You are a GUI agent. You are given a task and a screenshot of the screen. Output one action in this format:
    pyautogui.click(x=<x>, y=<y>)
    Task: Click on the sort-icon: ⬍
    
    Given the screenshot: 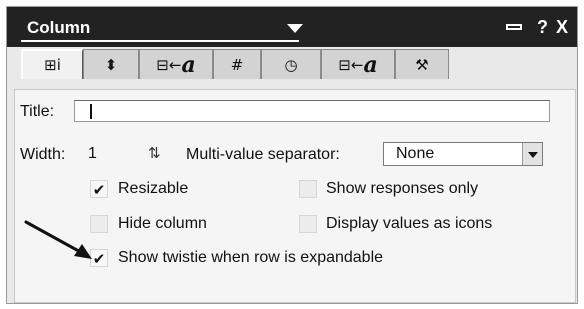 What is the action you would take?
    pyautogui.click(x=111, y=64)
    